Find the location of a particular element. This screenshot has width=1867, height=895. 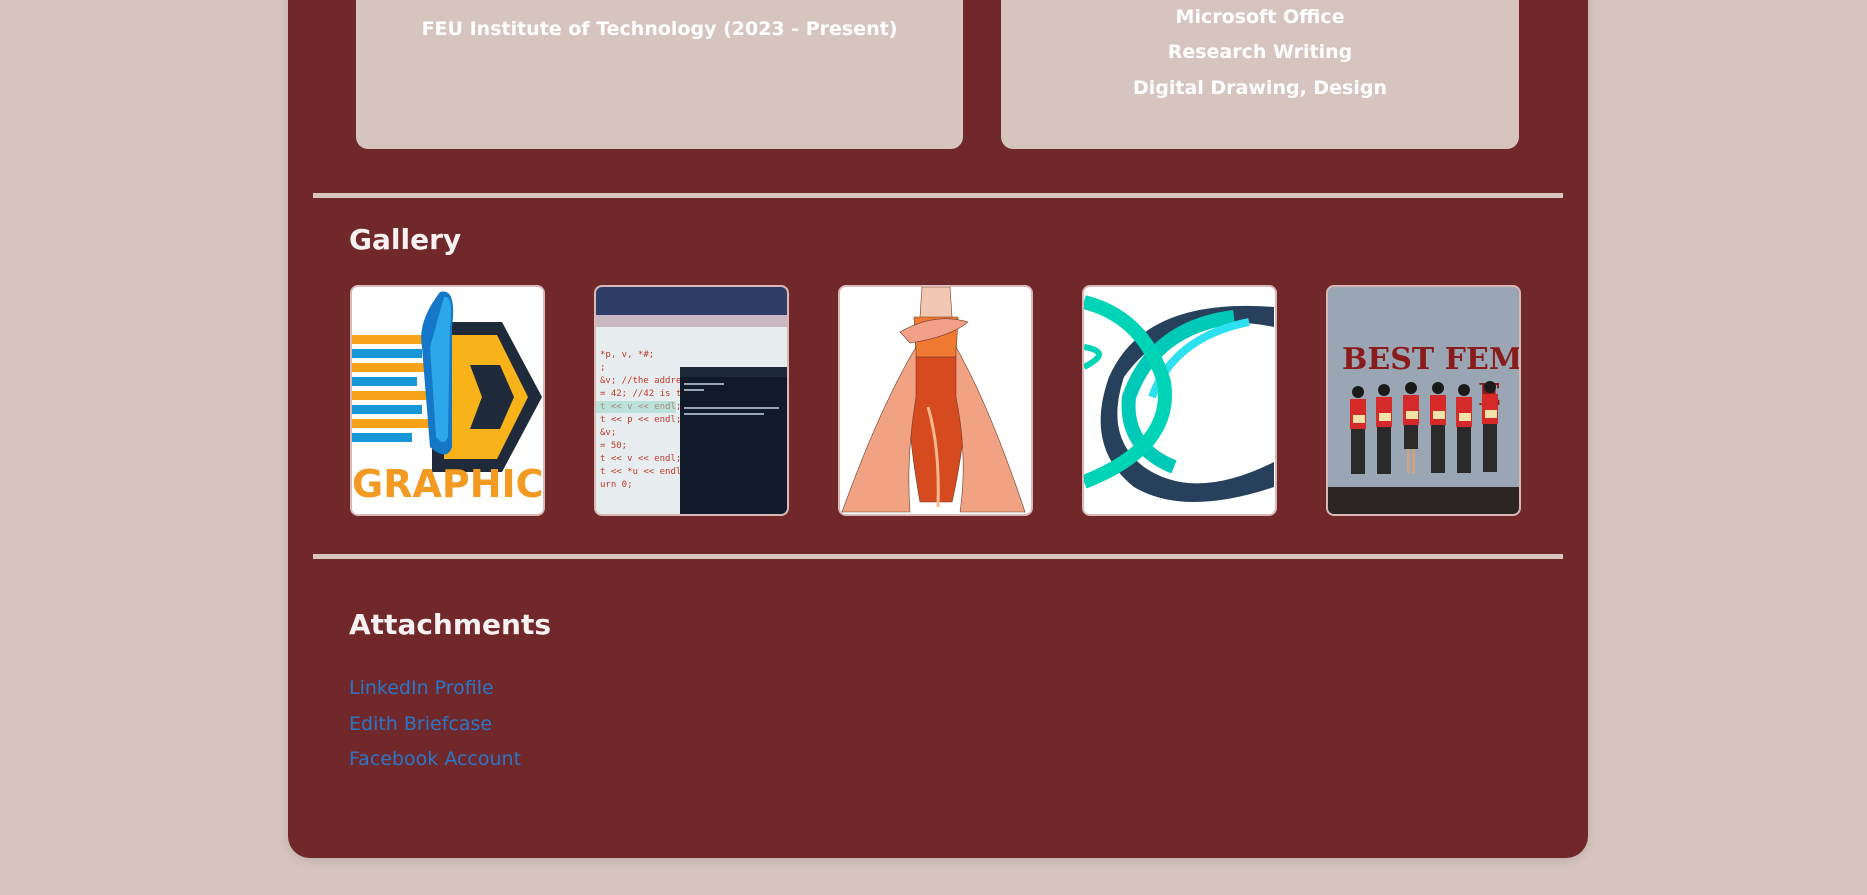

facebook-account-link: Facebook Account is located at coordinates (435, 759).